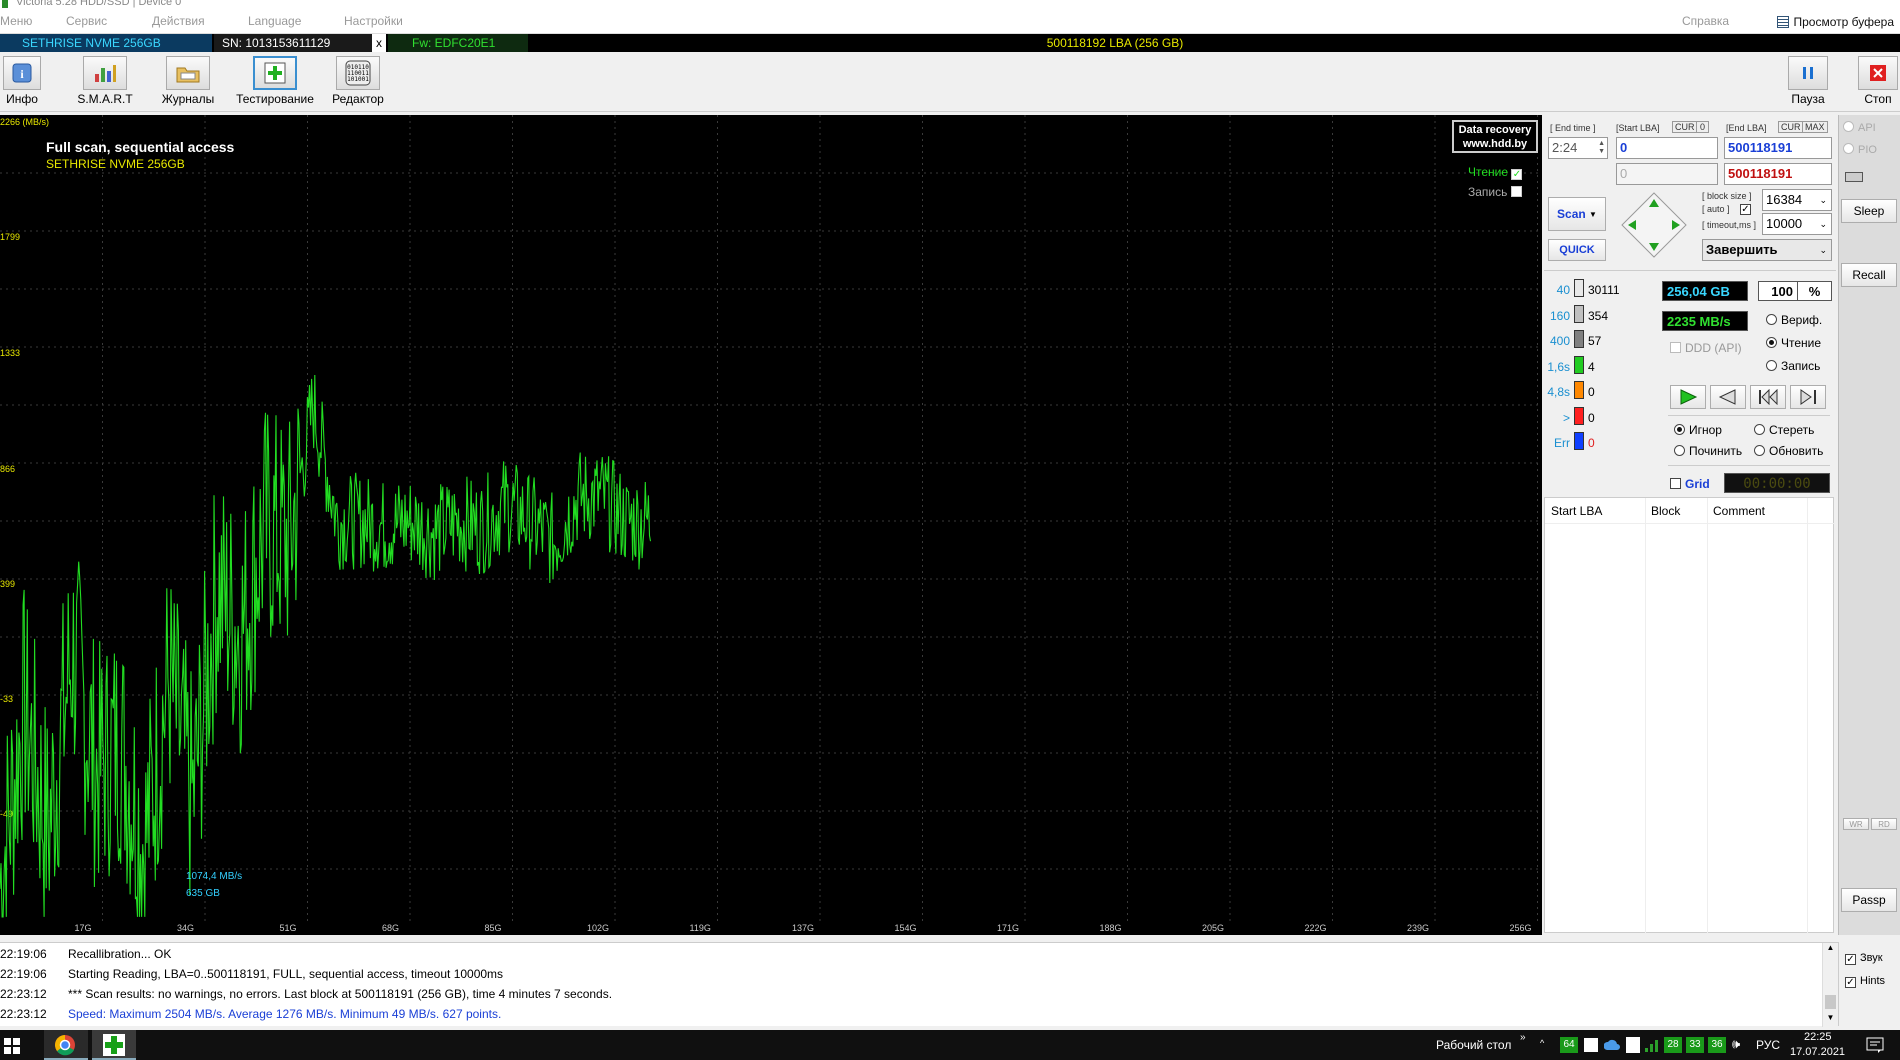 The width and height of the screenshot is (1900, 1060). What do you see at coordinates (114, 1045) in the screenshot?
I see `taskbar-victoria` at bounding box center [114, 1045].